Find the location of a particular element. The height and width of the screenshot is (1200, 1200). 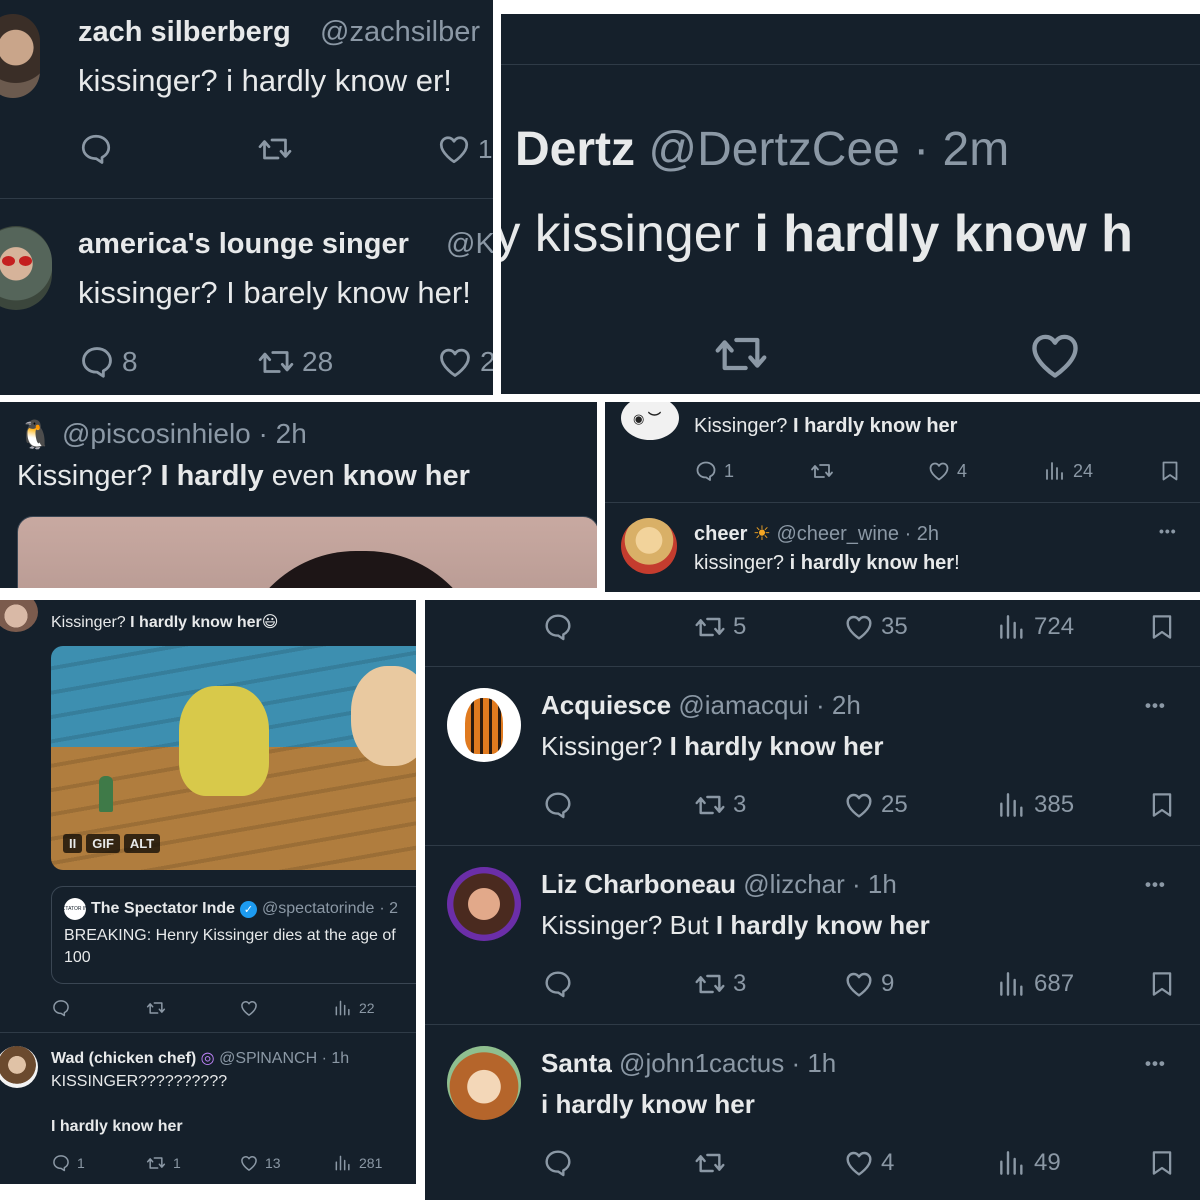

author-handle: @SPlNANCH is located at coordinates (268, 1058).